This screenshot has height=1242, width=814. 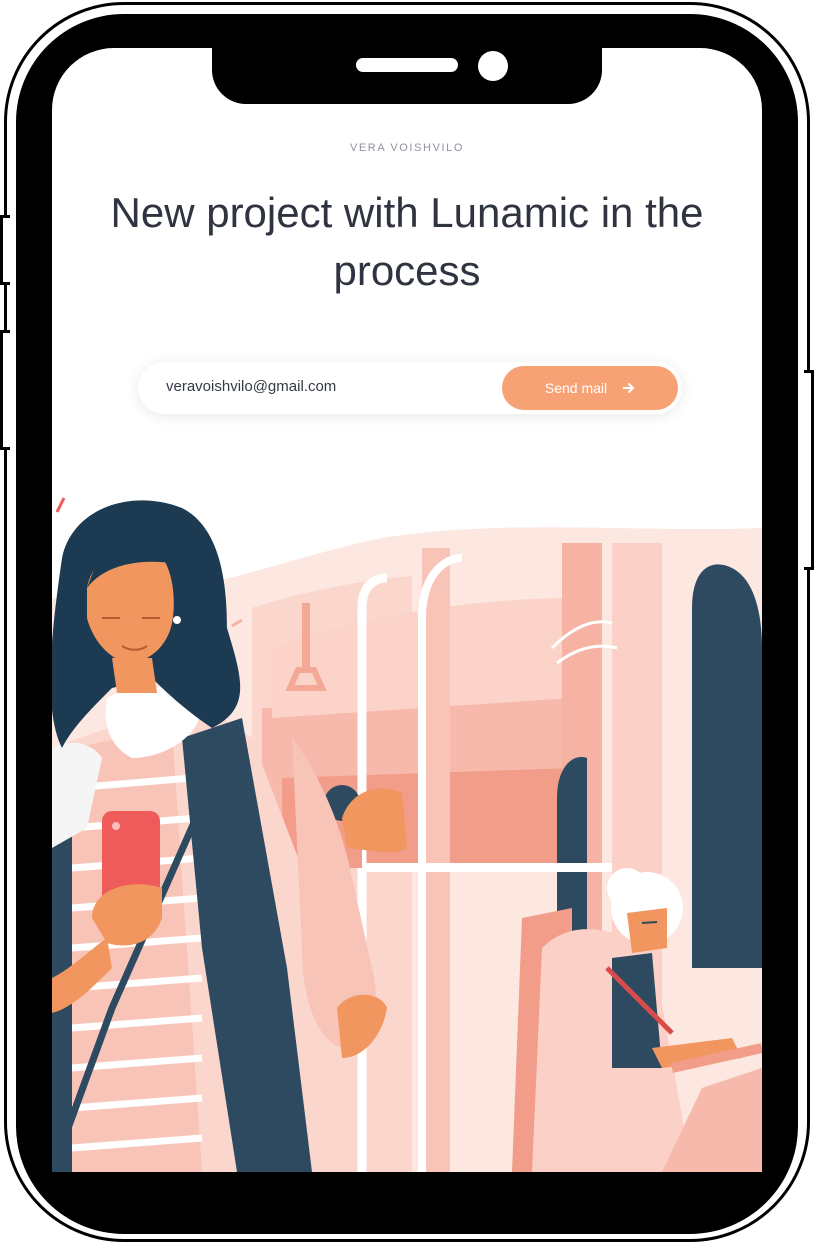 I want to click on send-mail-label: Send mail, so click(x=576, y=388).